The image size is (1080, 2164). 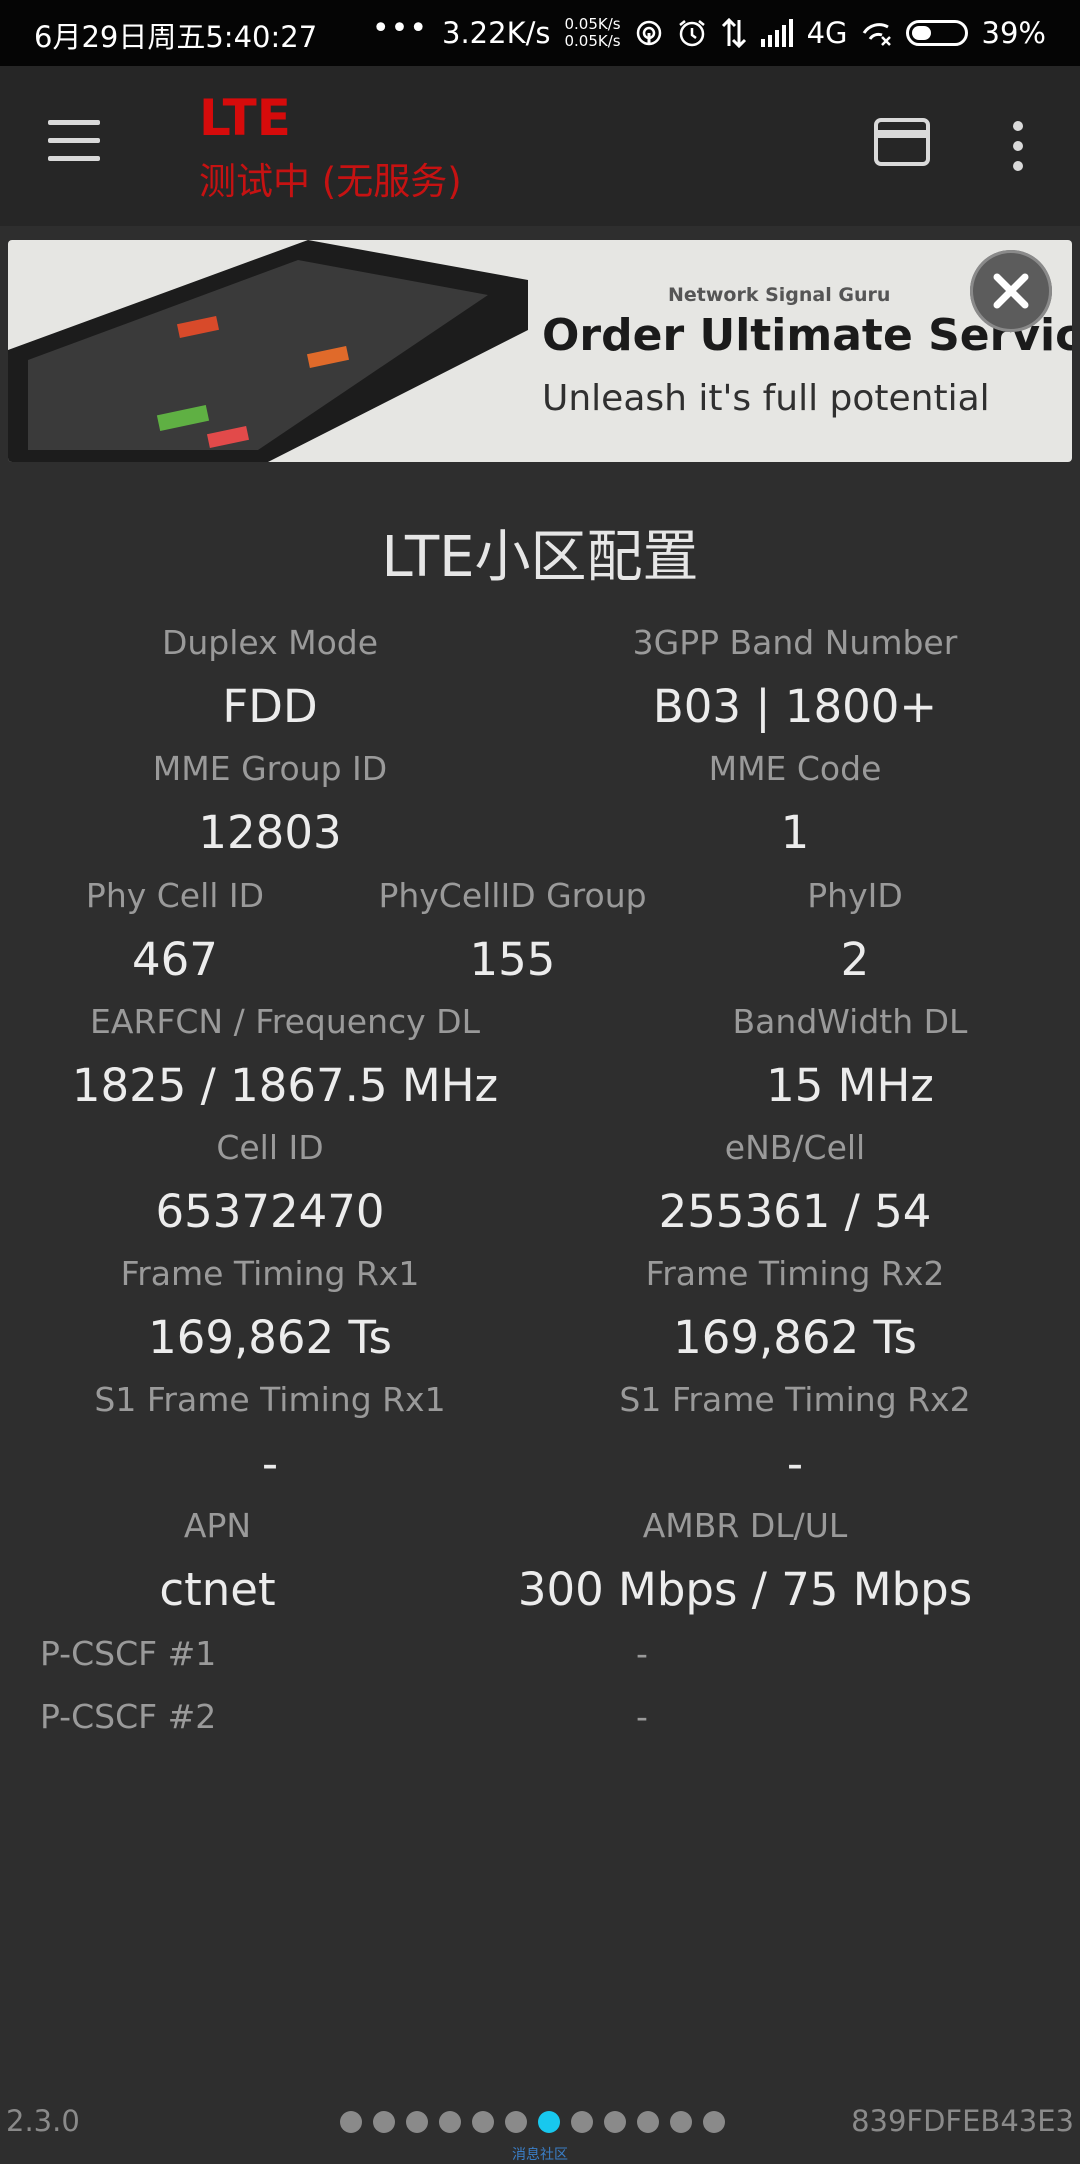 What do you see at coordinates (512, 959) in the screenshot?
I see `phycellid-group-value: 155` at bounding box center [512, 959].